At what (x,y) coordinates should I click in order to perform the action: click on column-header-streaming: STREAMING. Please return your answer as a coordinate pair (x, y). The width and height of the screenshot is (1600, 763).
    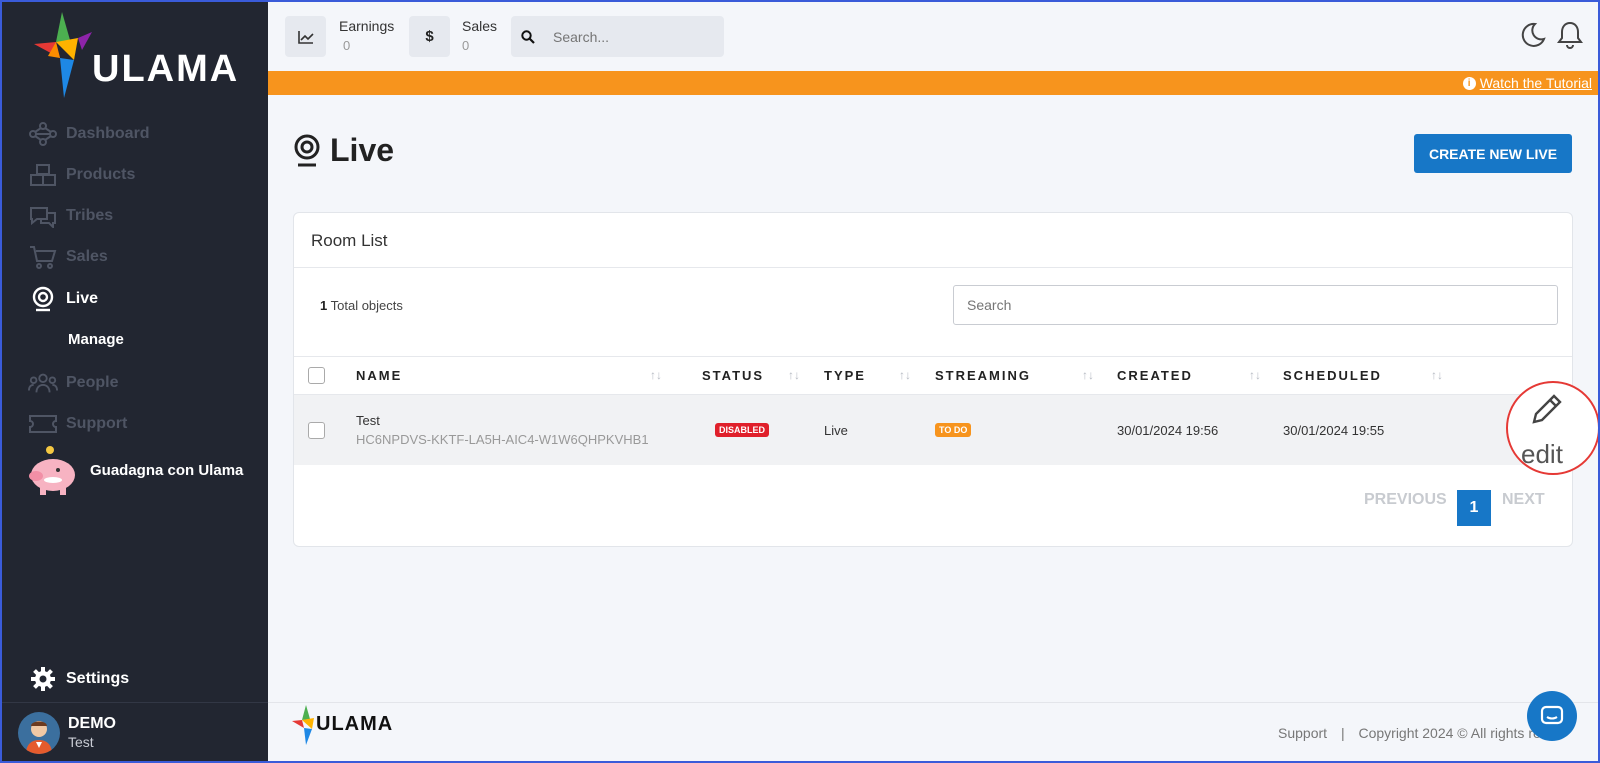
    Looking at the image, I should click on (983, 375).